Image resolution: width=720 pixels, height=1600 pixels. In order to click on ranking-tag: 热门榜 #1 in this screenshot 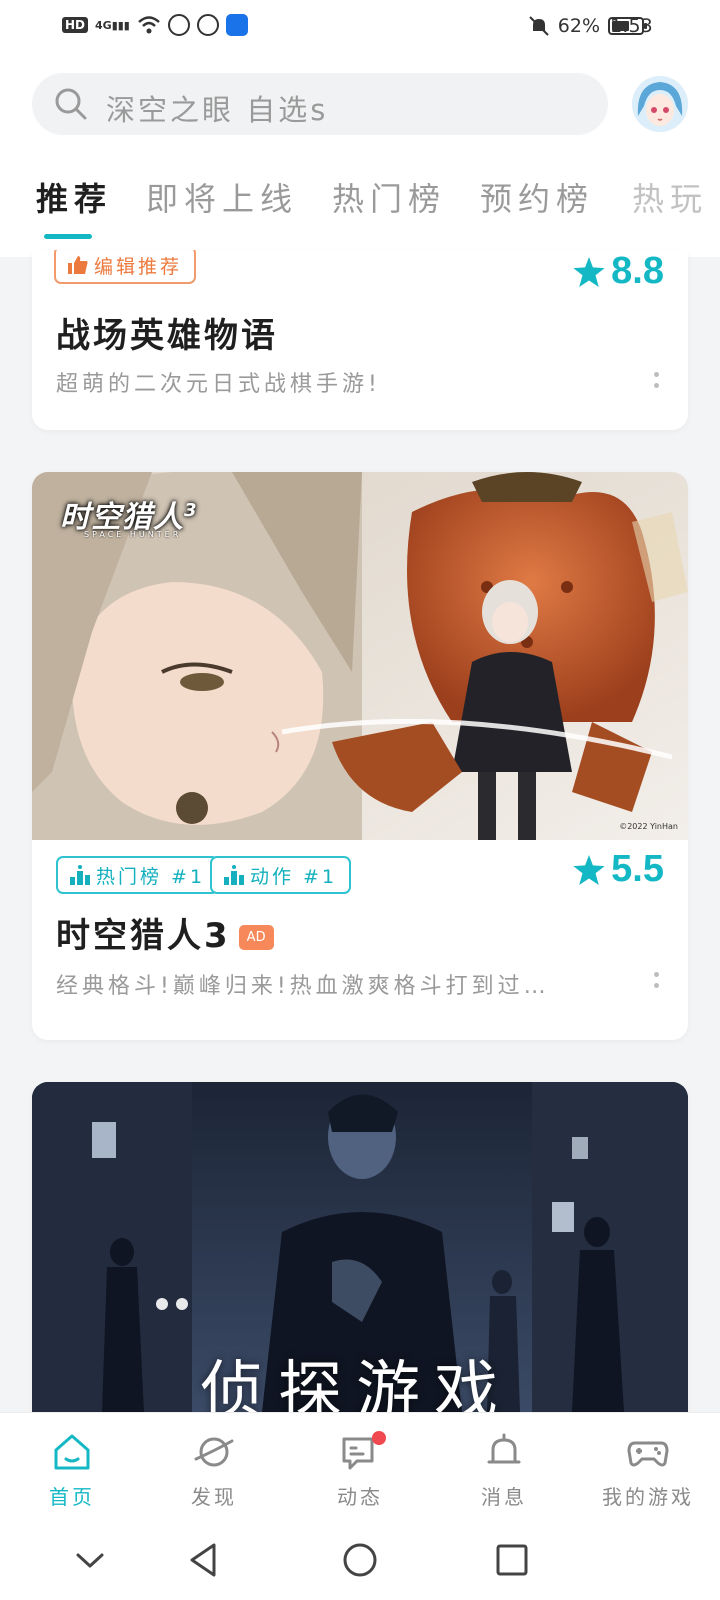, I will do `click(138, 875)`.